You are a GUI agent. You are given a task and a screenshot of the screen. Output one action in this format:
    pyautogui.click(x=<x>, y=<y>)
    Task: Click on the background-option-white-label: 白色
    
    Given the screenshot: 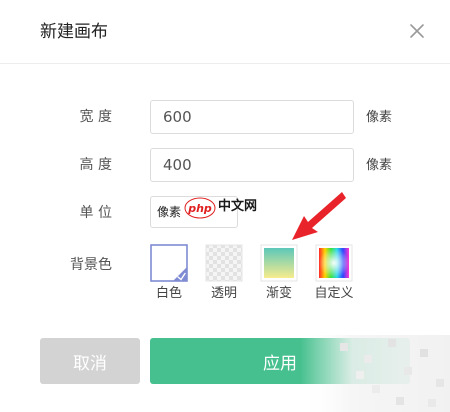 What is the action you would take?
    pyautogui.click(x=168, y=293)
    